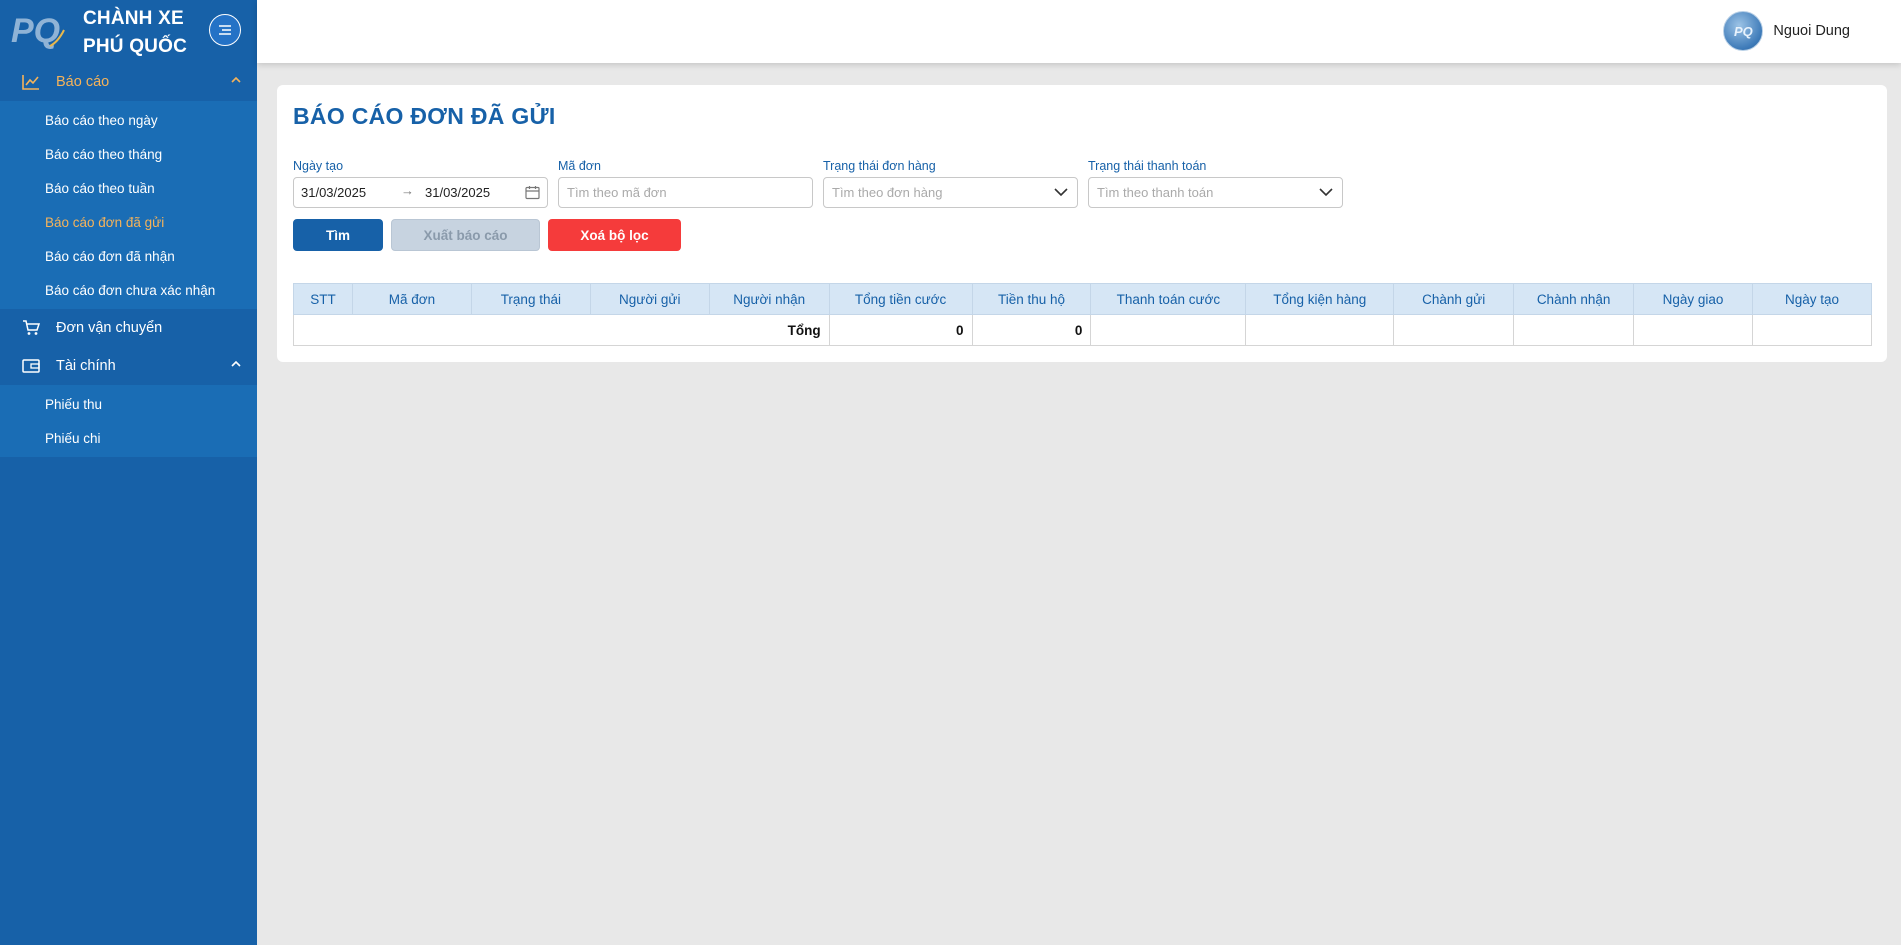 The height and width of the screenshot is (945, 1901). Describe the element at coordinates (411, 299) in the screenshot. I see `column-header: Mã đơn` at that location.